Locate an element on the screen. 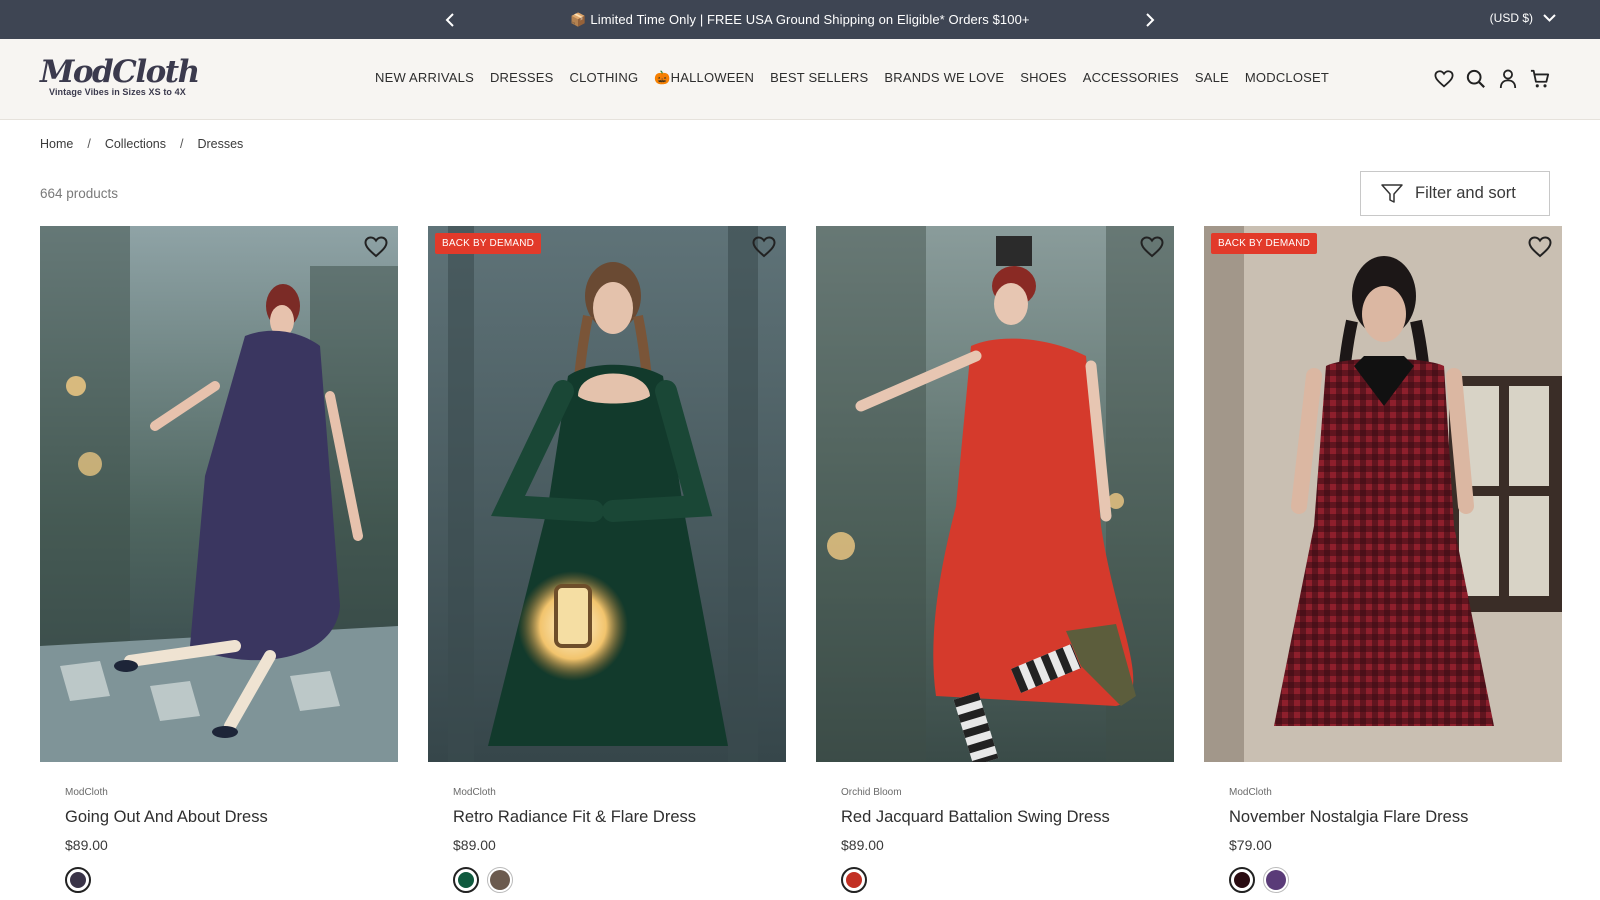  breadcrumb-current: Dresses is located at coordinates (220, 144).